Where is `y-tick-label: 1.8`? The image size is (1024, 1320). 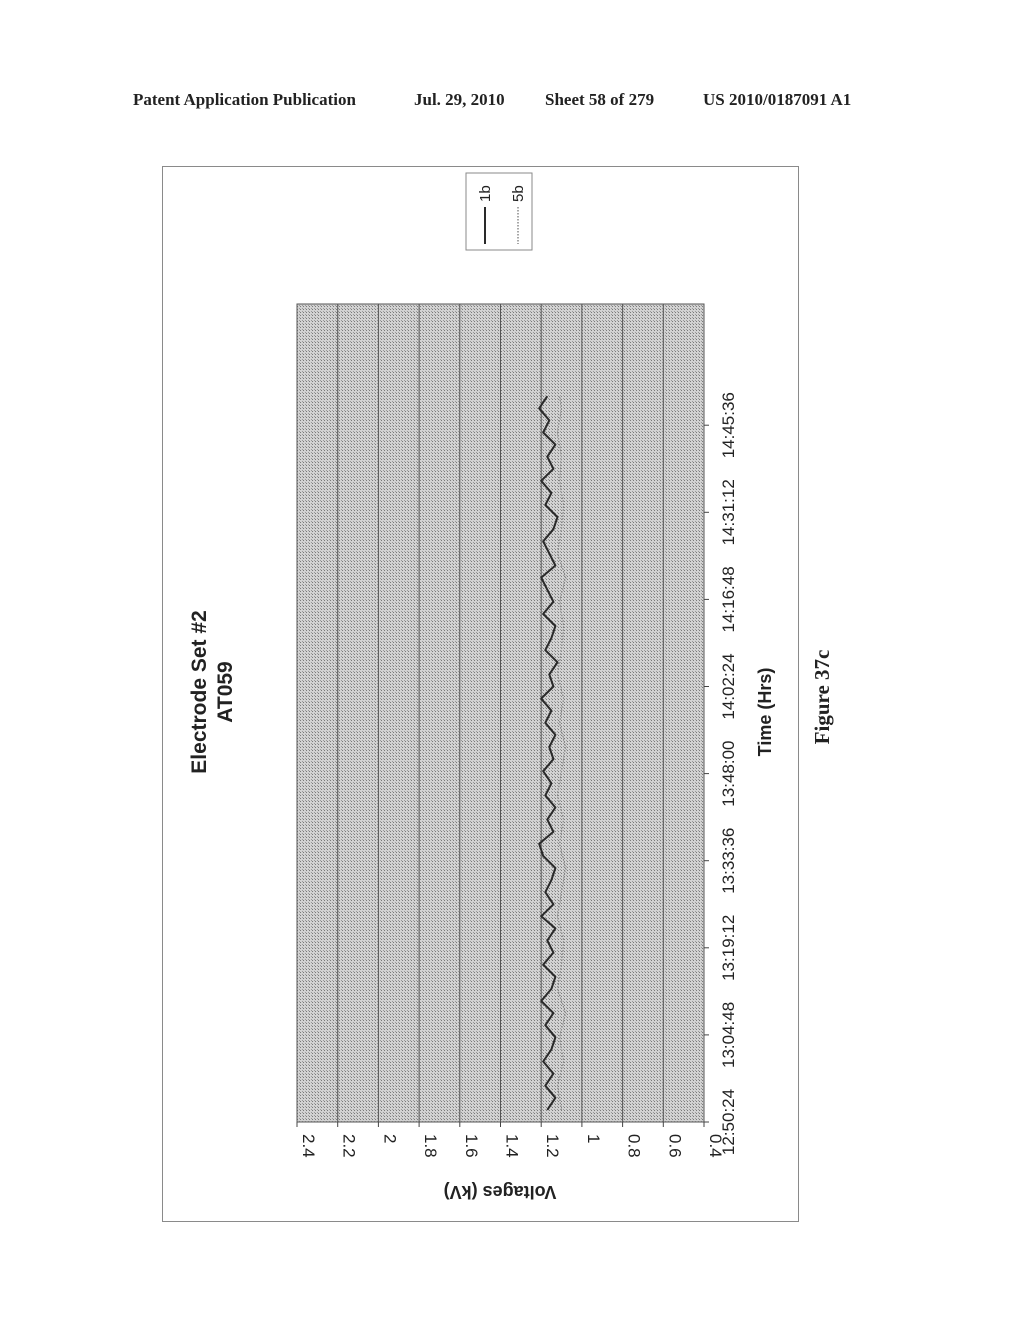 y-tick-label: 1.8 is located at coordinates (430, 1146).